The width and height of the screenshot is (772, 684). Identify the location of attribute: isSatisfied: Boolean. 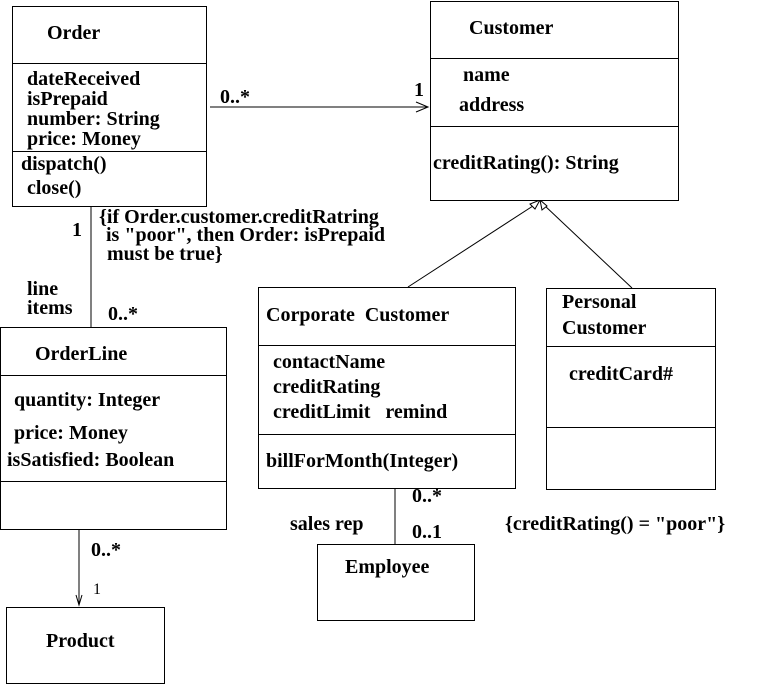
(91, 460).